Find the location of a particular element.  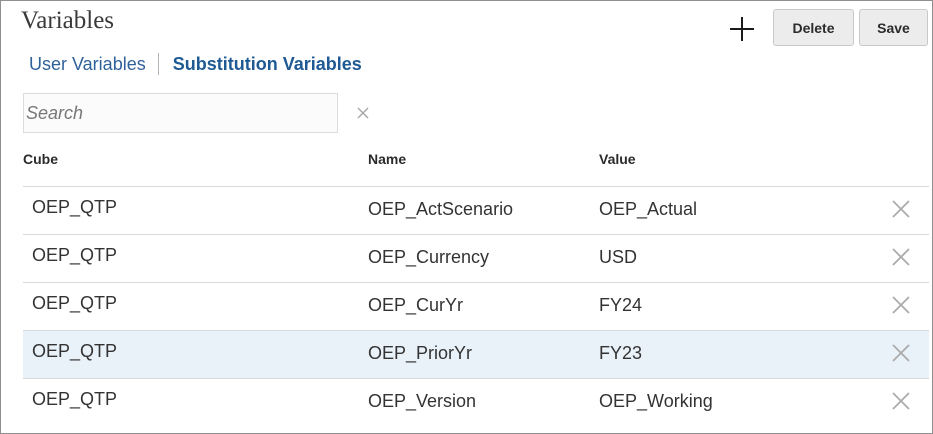

tab-user-variables: User Variables is located at coordinates (87, 64).